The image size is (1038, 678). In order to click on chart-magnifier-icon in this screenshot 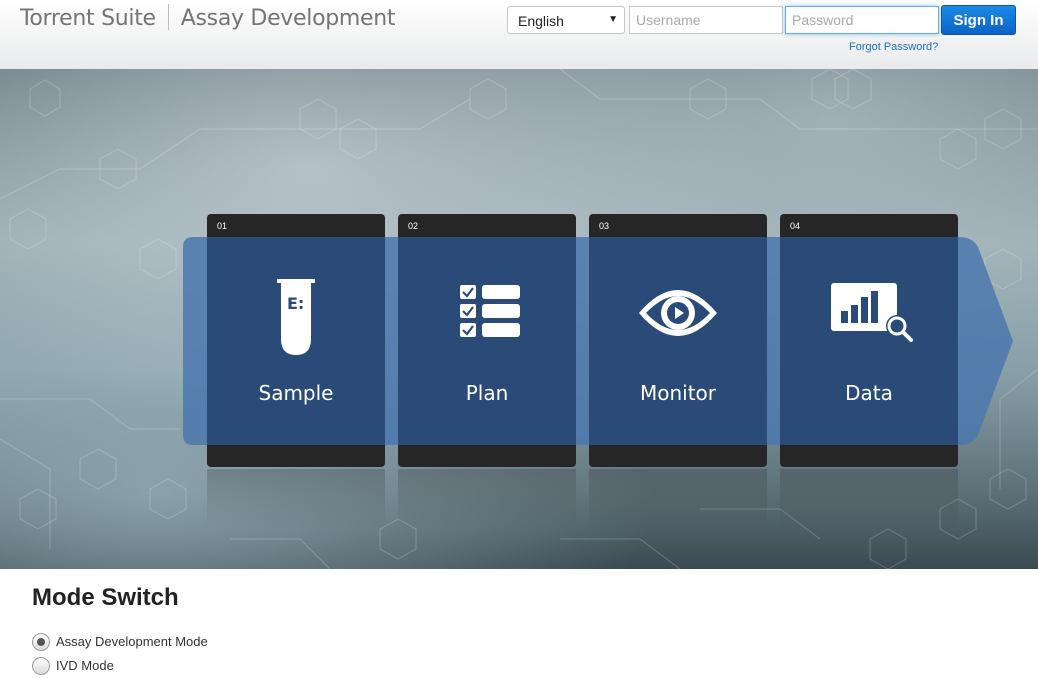, I will do `click(872, 312)`.